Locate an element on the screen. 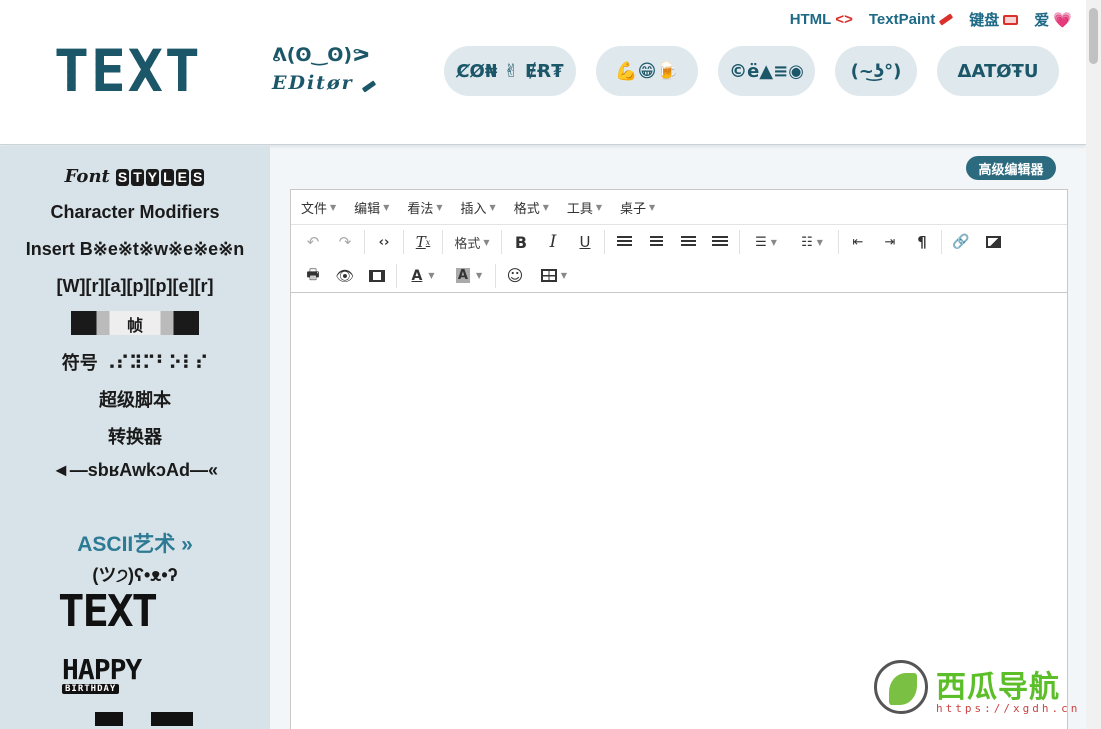 The height and width of the screenshot is (729, 1101). sidebar-item-insert-between: Insert B※e※t※w※e※e※n is located at coordinates (135, 249).